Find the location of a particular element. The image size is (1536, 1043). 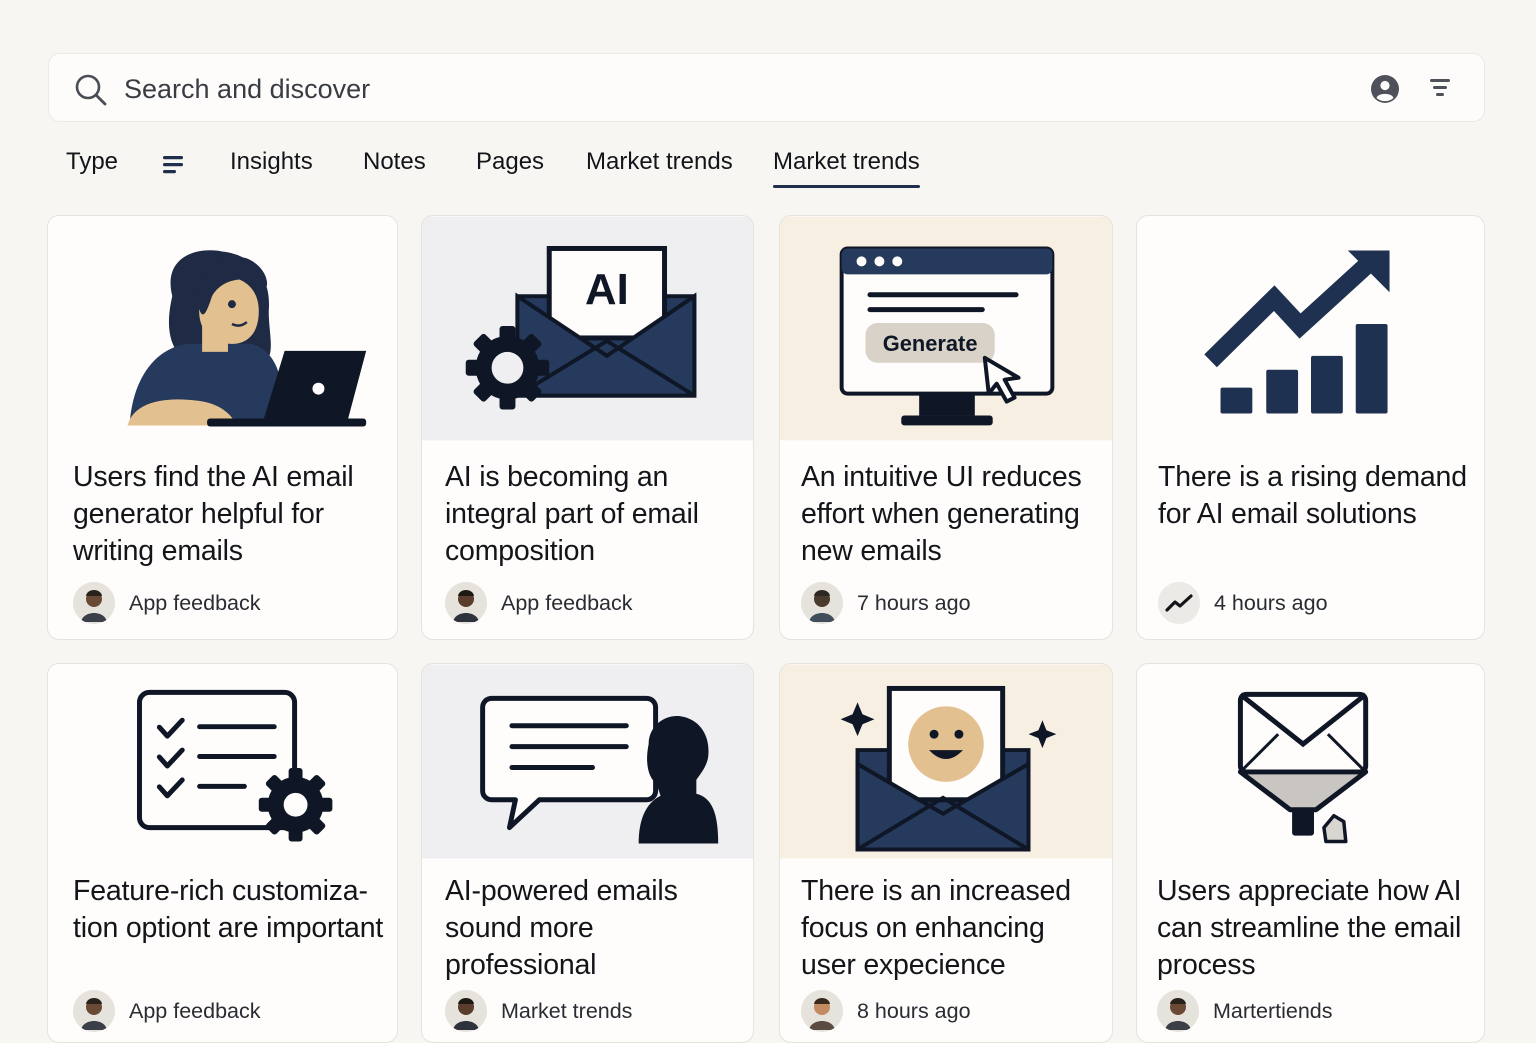

tab-market-trends: Market trends is located at coordinates (659, 166).